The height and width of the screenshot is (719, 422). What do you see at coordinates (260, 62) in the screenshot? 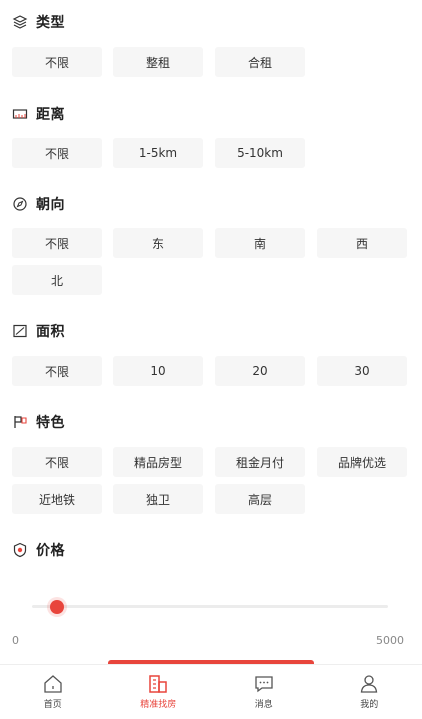
I see `type-option-shared: 合租` at bounding box center [260, 62].